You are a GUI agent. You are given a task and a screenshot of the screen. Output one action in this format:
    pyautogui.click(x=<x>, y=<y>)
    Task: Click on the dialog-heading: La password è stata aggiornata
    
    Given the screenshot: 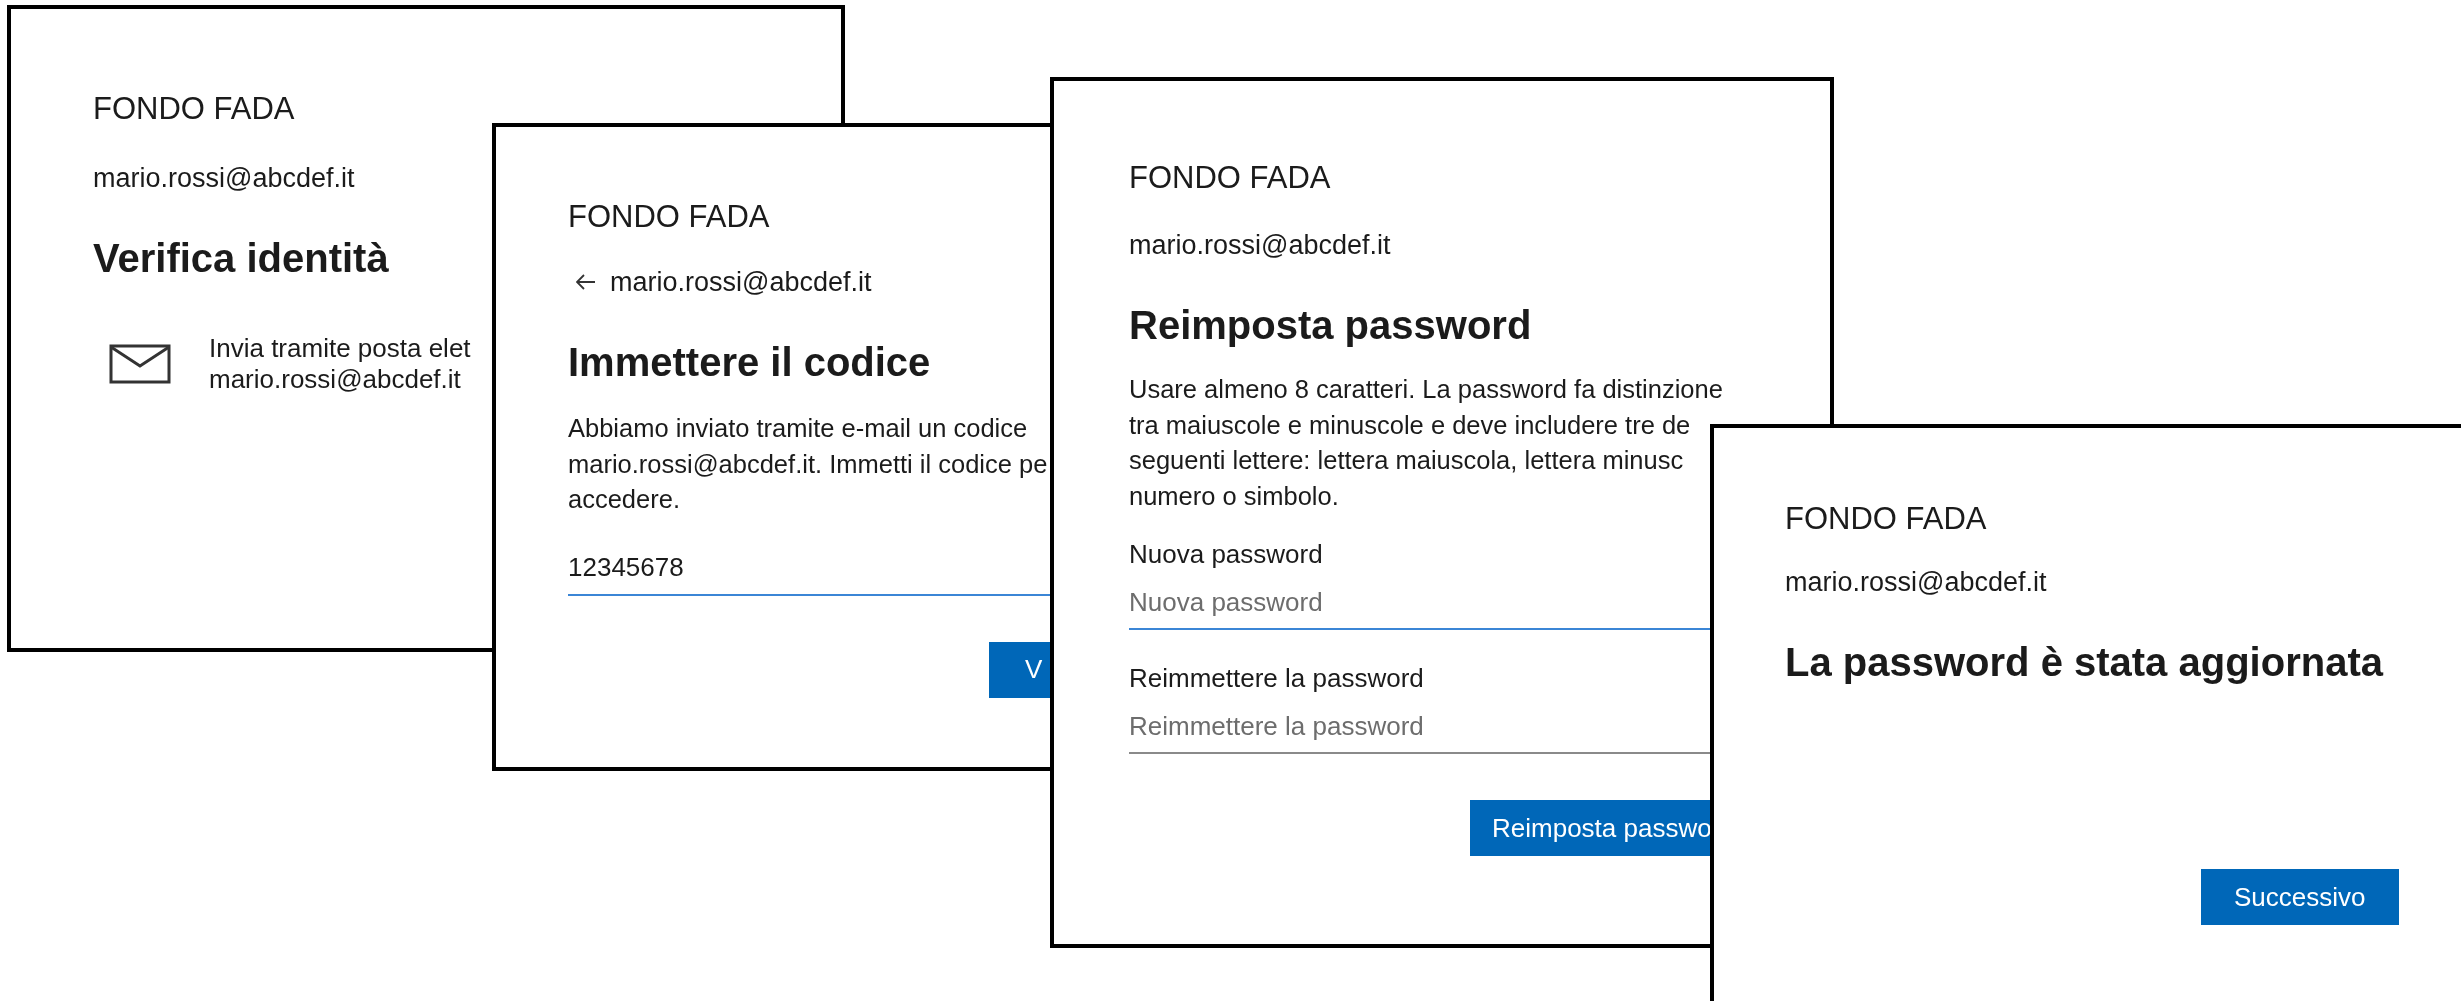 What is the action you would take?
    pyautogui.click(x=2084, y=662)
    